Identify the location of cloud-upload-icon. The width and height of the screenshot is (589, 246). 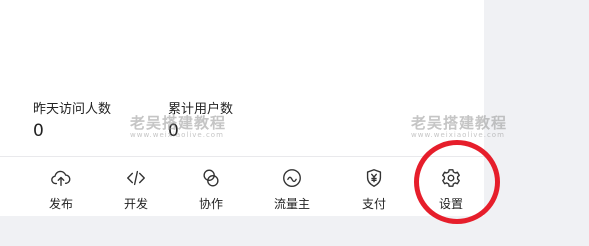
(61, 178).